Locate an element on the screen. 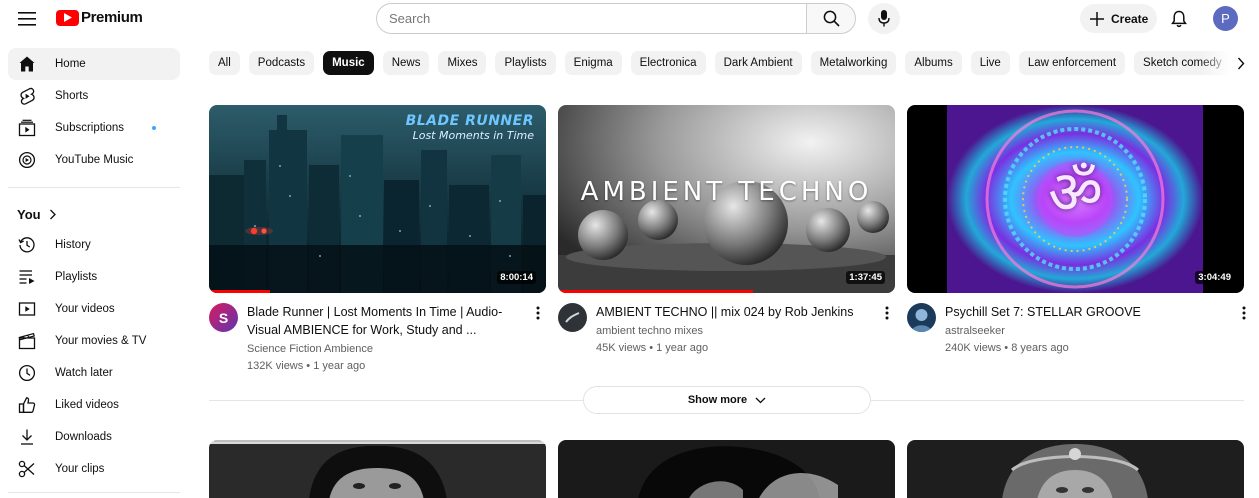 The image size is (1259, 498). sidebar-item-label: History is located at coordinates (73, 245).